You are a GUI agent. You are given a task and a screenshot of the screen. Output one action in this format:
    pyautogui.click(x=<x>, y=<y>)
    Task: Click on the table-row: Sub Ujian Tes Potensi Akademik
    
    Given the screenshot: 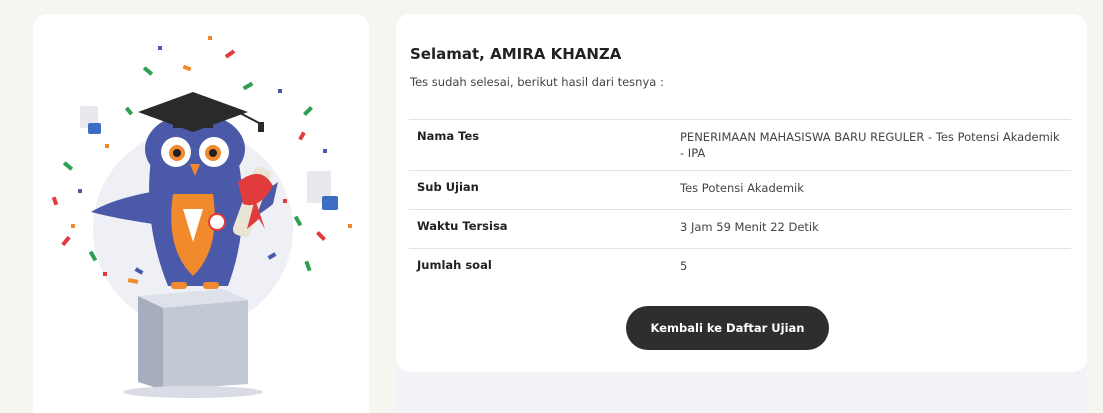 What is the action you would take?
    pyautogui.click(x=740, y=190)
    